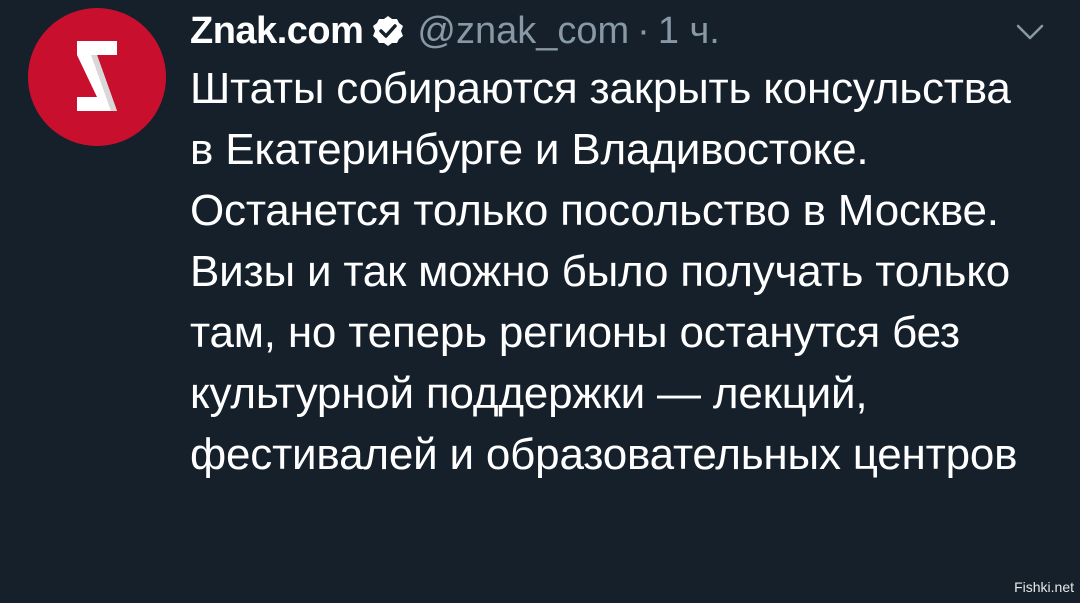 The width and height of the screenshot is (1080, 603). Describe the element at coordinates (1030, 32) in the screenshot. I see `chevron-down-icon` at that location.